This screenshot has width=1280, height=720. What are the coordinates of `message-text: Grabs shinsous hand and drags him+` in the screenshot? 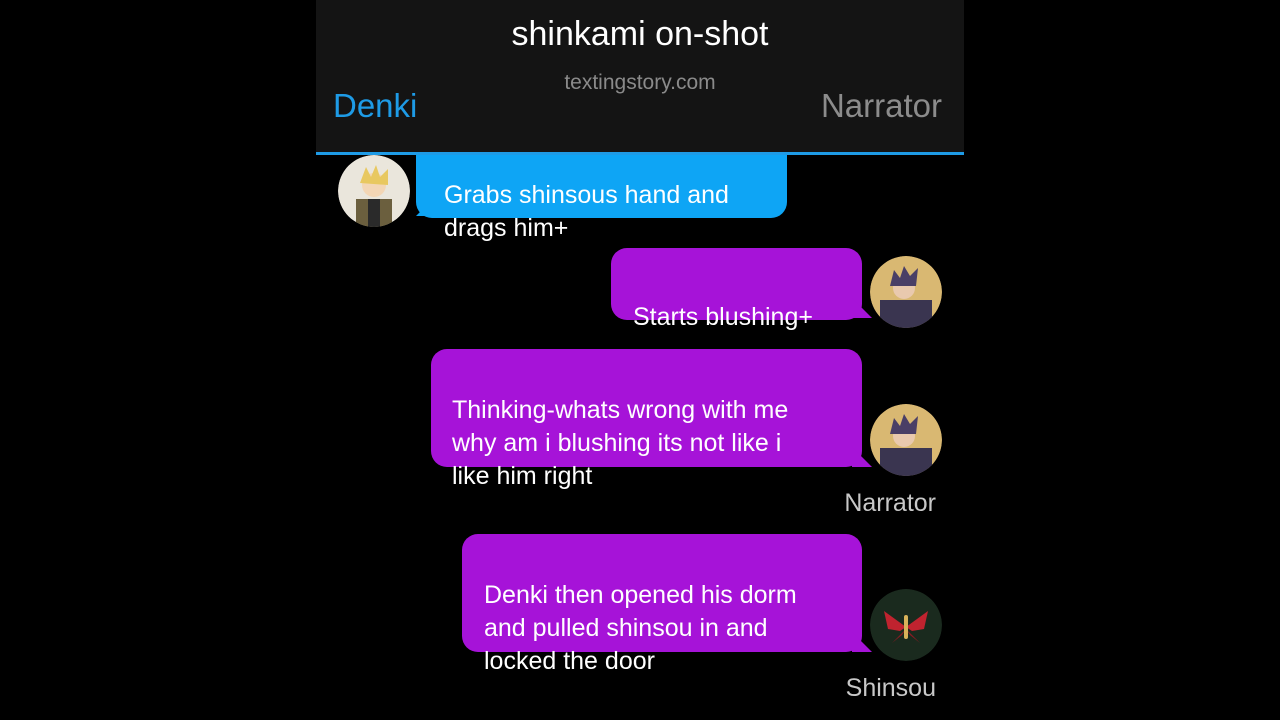 It's located at (586, 211).